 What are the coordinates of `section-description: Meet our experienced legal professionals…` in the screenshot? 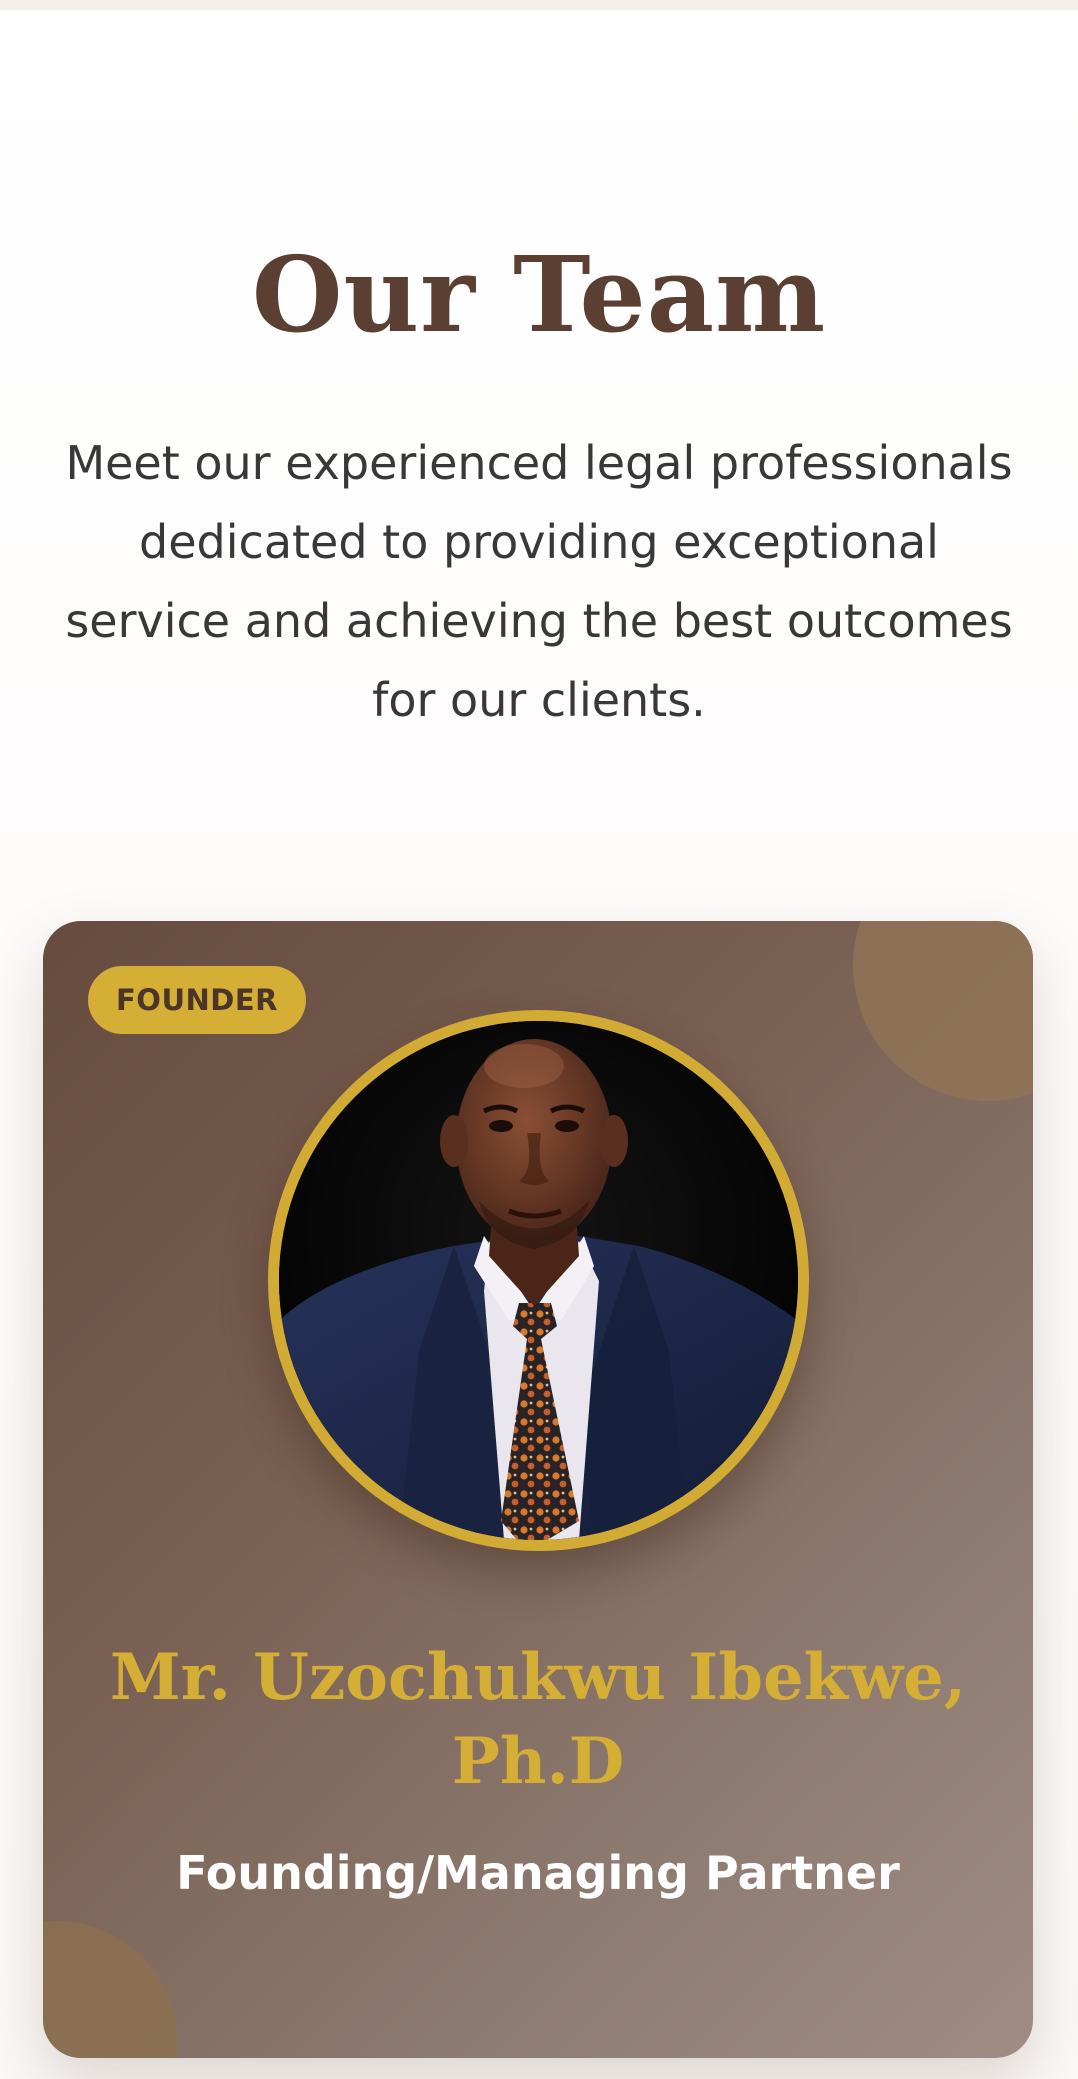 It's located at (539, 581).